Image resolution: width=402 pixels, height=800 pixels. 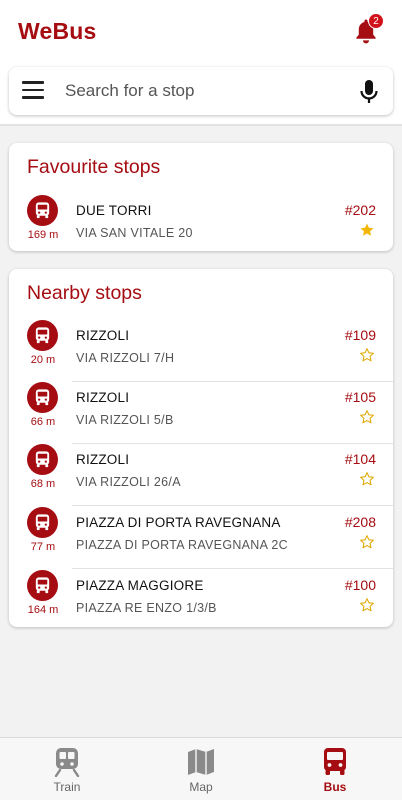 I want to click on tab-bus-label: Bus, so click(x=335, y=787).